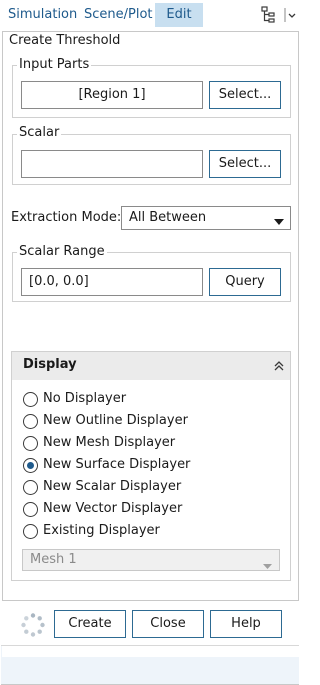 The height and width of the screenshot is (685, 320). I want to click on extraction-mode-label: Extraction Mode:, so click(66, 217).